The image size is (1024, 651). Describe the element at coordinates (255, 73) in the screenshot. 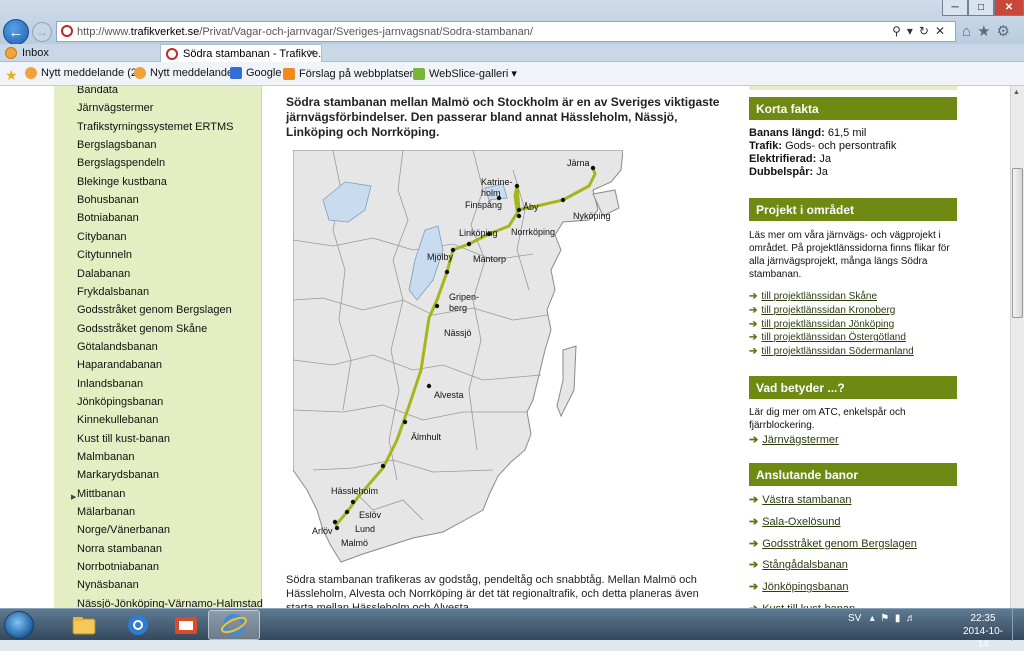

I see `fav-google: Google` at that location.